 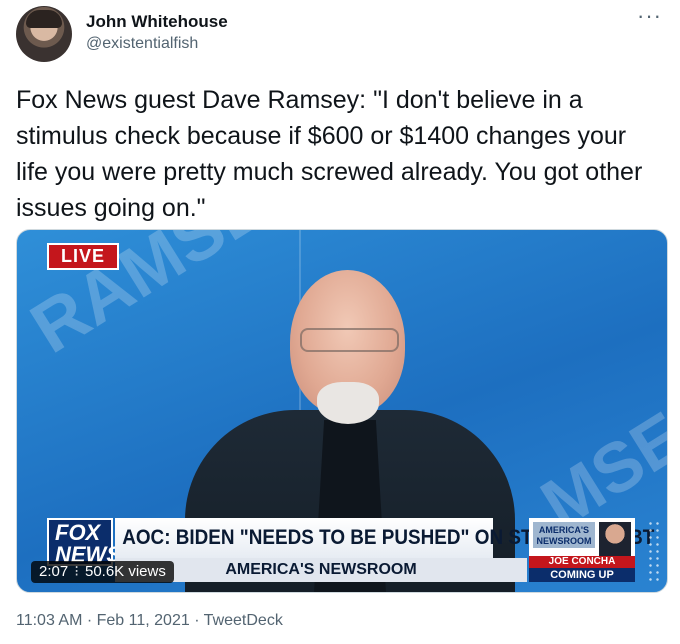 What do you see at coordinates (84, 542) in the screenshot?
I see `fox-news-logo: FOX NEWS` at bounding box center [84, 542].